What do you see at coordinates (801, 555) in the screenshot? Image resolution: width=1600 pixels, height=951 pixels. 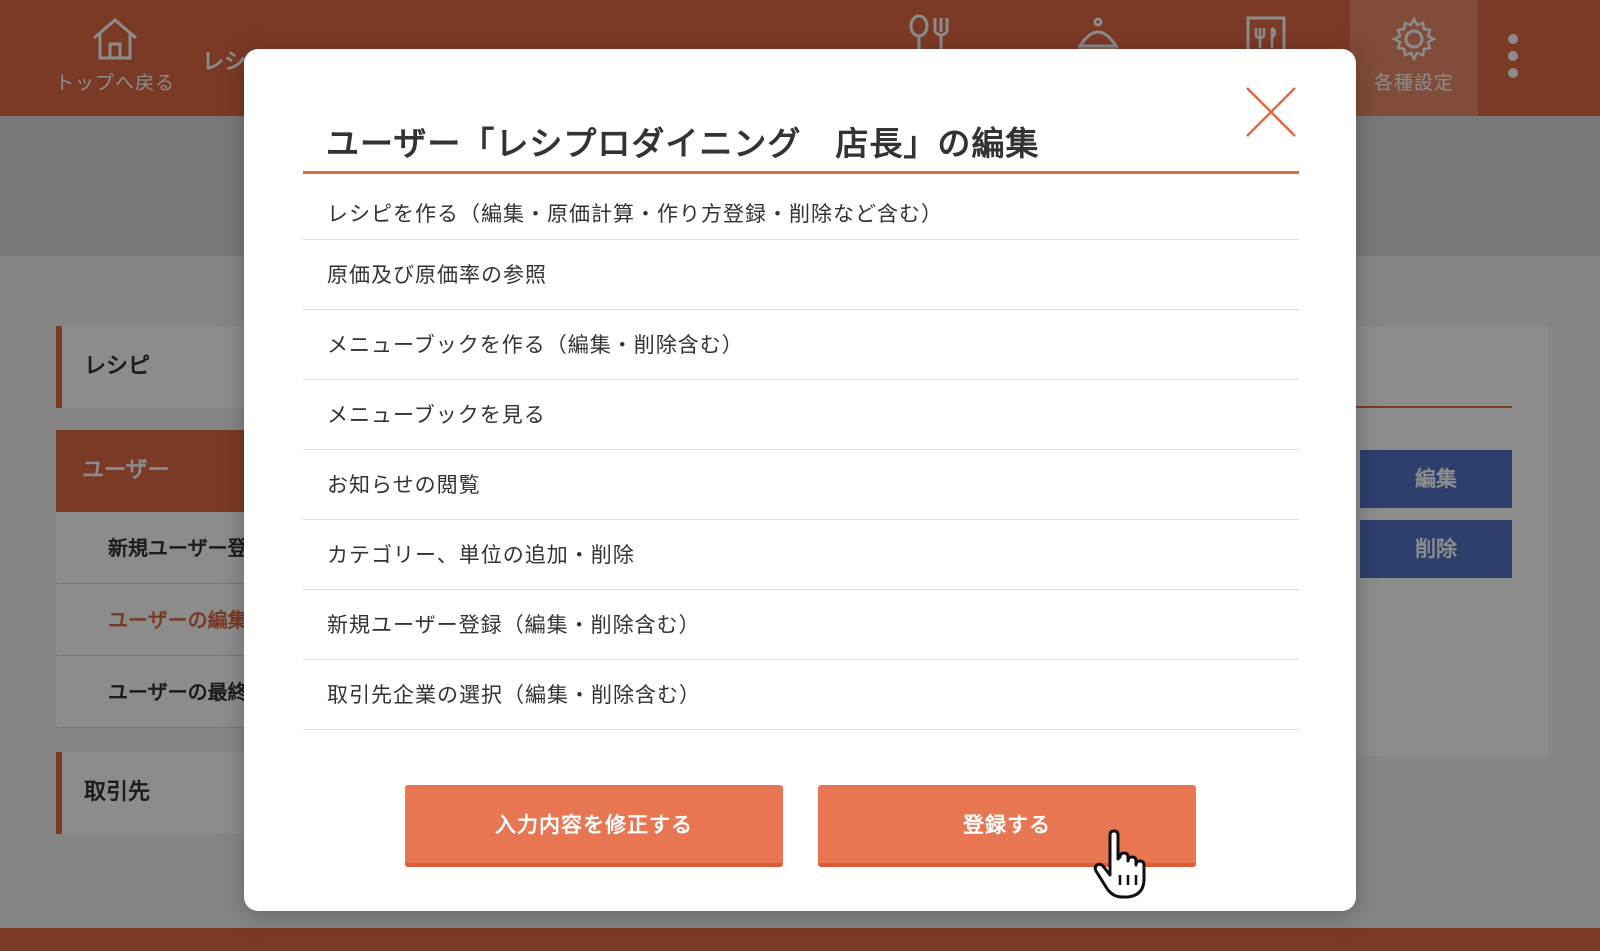 I see `permission-item: カテゴリー、単位の追加・削除` at bounding box center [801, 555].